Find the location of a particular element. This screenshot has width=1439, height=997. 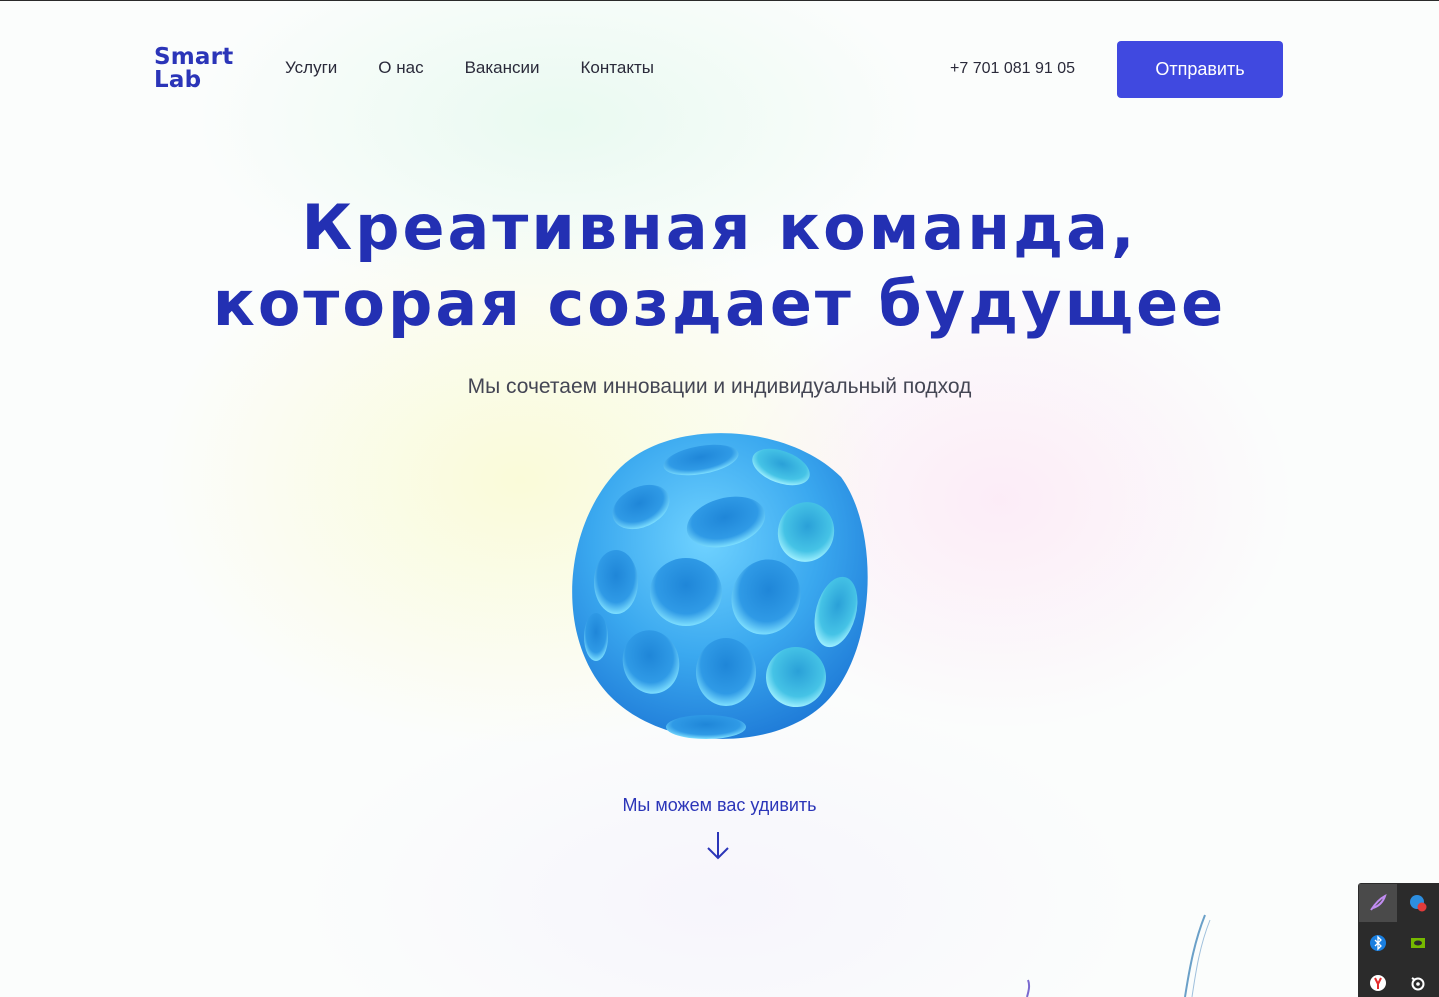

main-nav: Услуги О нас Вакансии Контакты is located at coordinates (490, 68).